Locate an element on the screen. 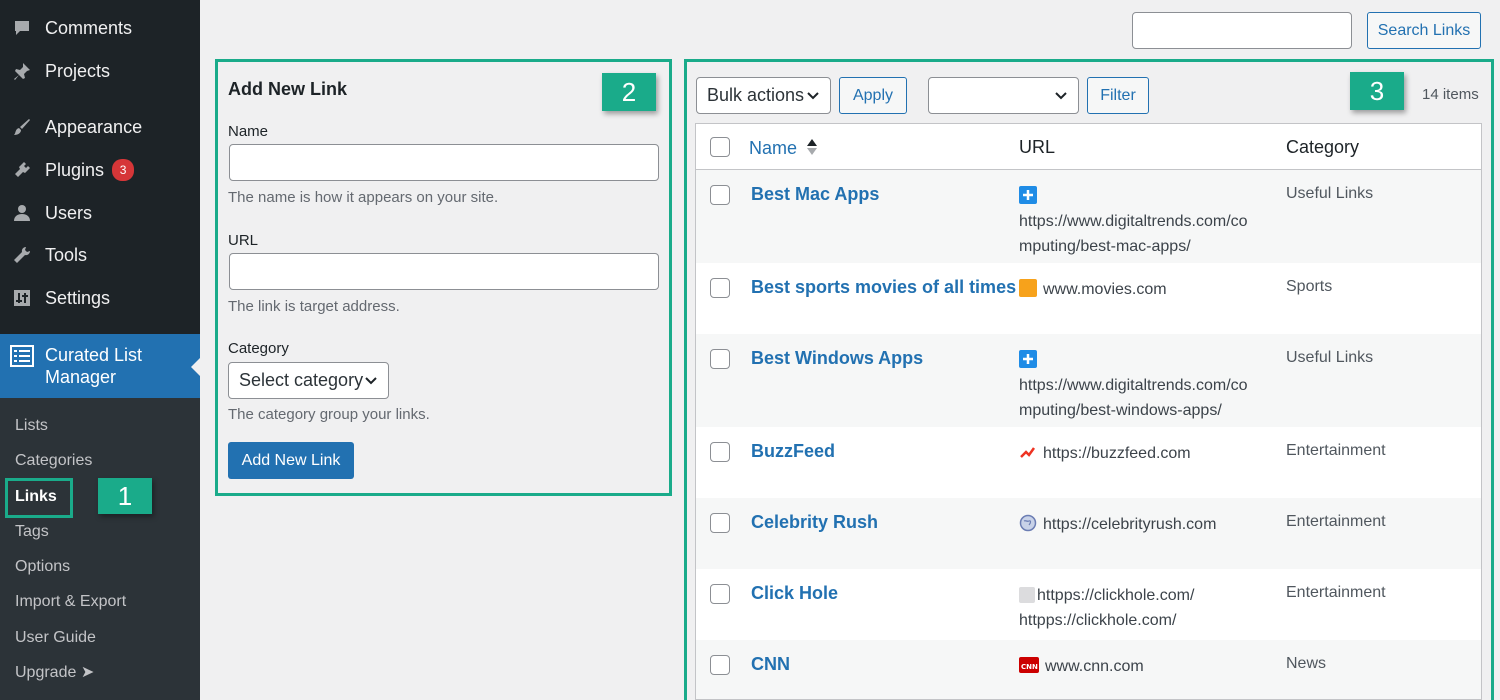  link-url-text: https://celebrityrush.com is located at coordinates (1130, 524).